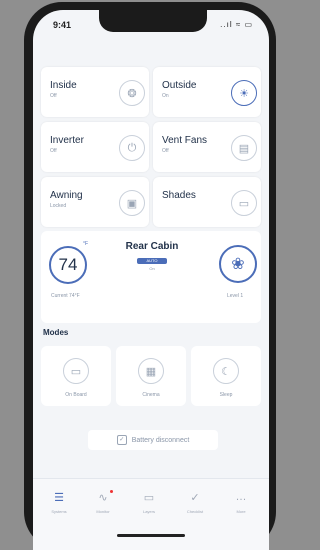 The width and height of the screenshot is (320, 550). Describe the element at coordinates (207, 202) in the screenshot. I see `tile-shades: Shades ▭` at that location.